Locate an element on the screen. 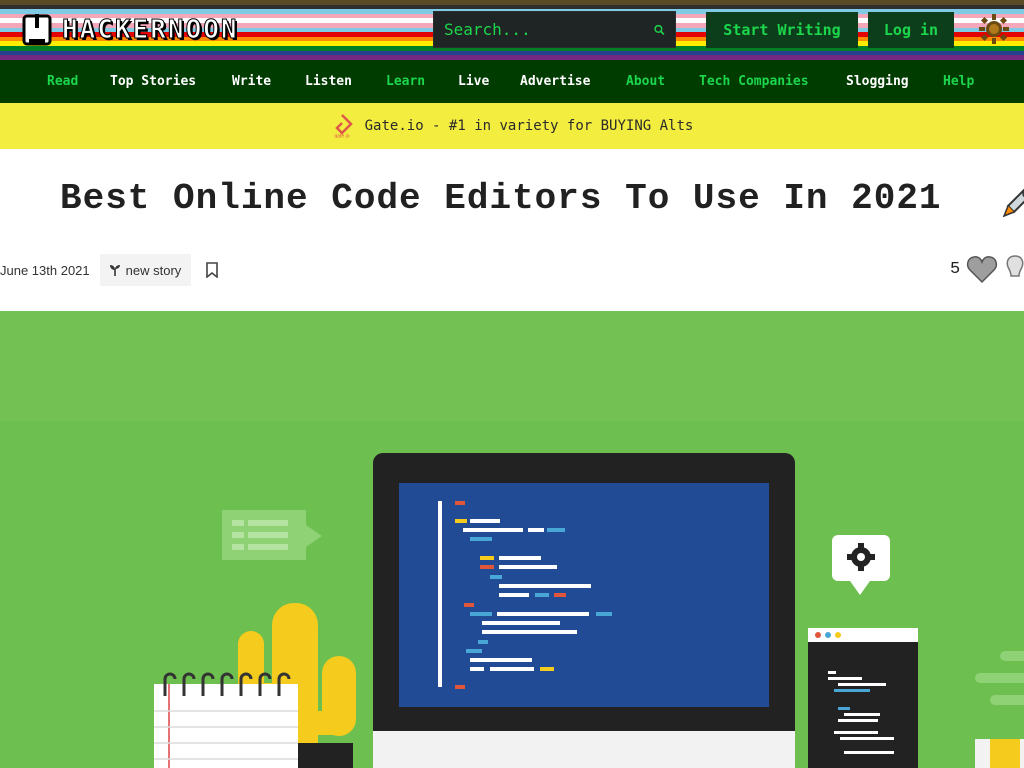 The width and height of the screenshot is (1024, 768). hackernoon-helmet-icon is located at coordinates (37, 30).